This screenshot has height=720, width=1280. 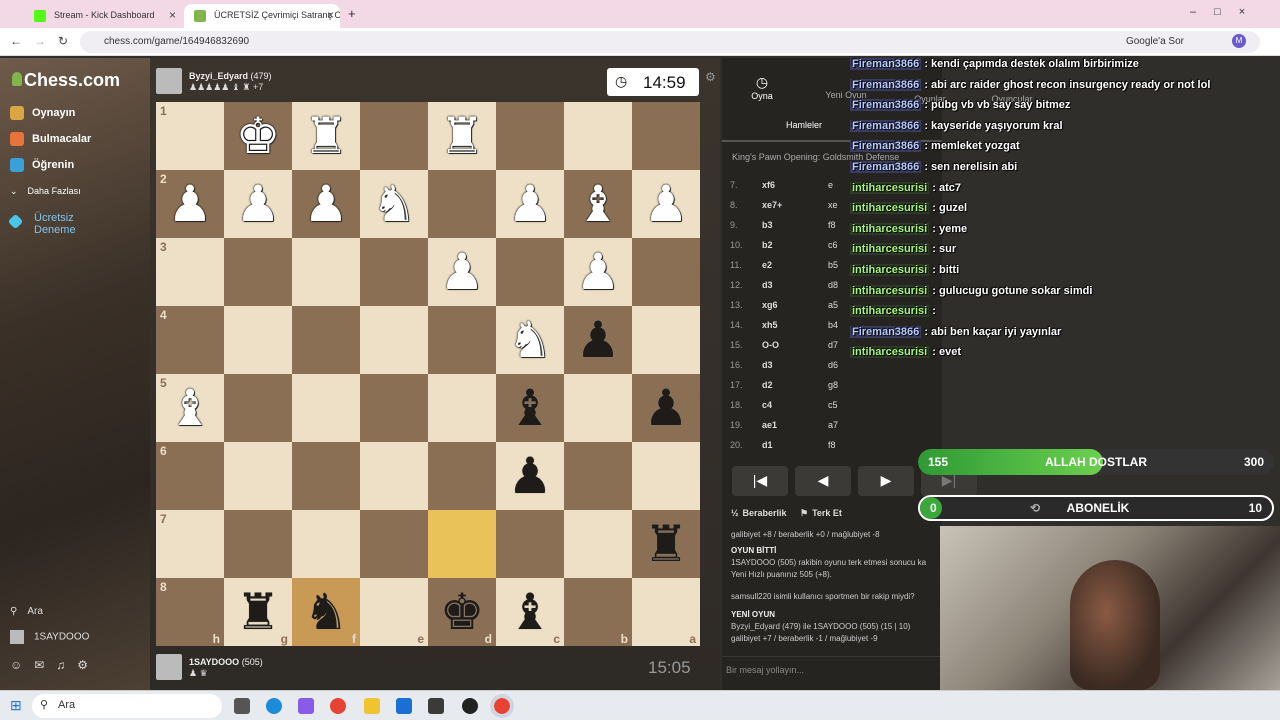 What do you see at coordinates (795, 225) in the screenshot?
I see `white-move: b3` at bounding box center [795, 225].